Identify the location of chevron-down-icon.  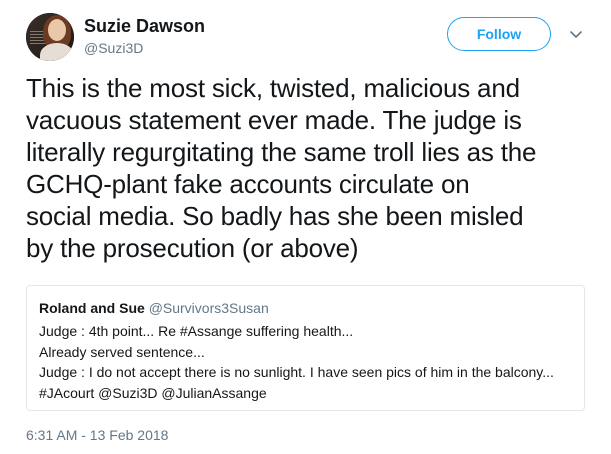
(576, 34).